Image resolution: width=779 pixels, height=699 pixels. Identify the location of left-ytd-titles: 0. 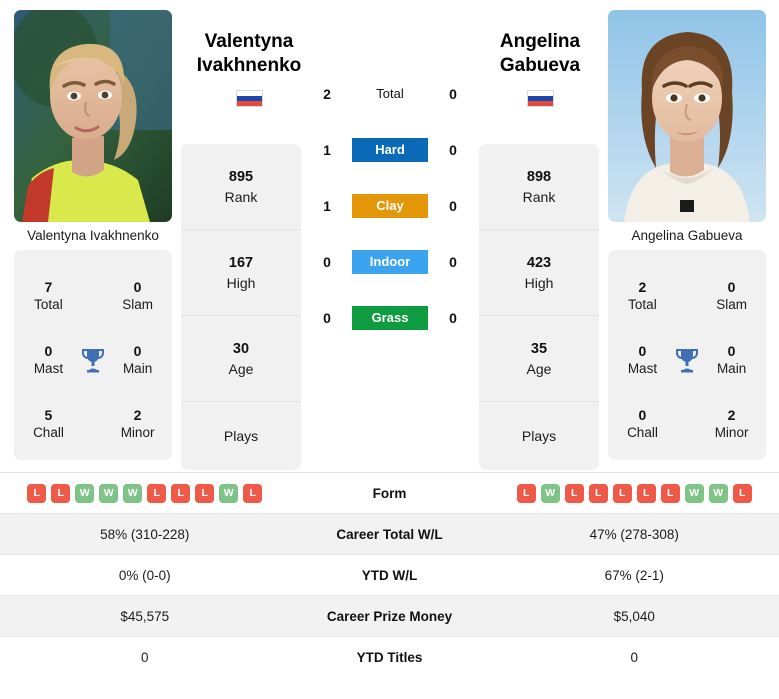
(144, 657).